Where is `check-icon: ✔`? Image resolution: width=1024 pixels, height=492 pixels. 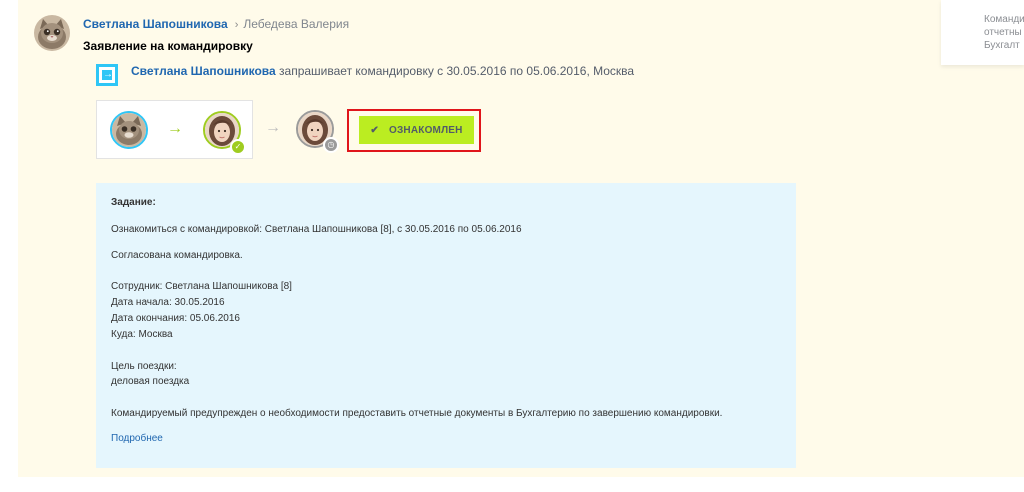 check-icon: ✔ is located at coordinates (374, 130).